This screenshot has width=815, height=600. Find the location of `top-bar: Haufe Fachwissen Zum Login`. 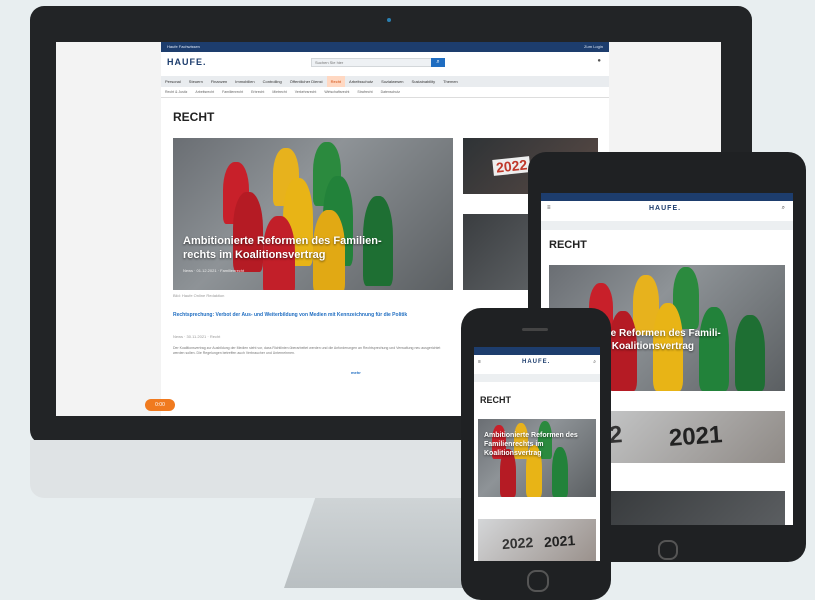

top-bar: Haufe Fachwissen Zum Login is located at coordinates (385, 47).